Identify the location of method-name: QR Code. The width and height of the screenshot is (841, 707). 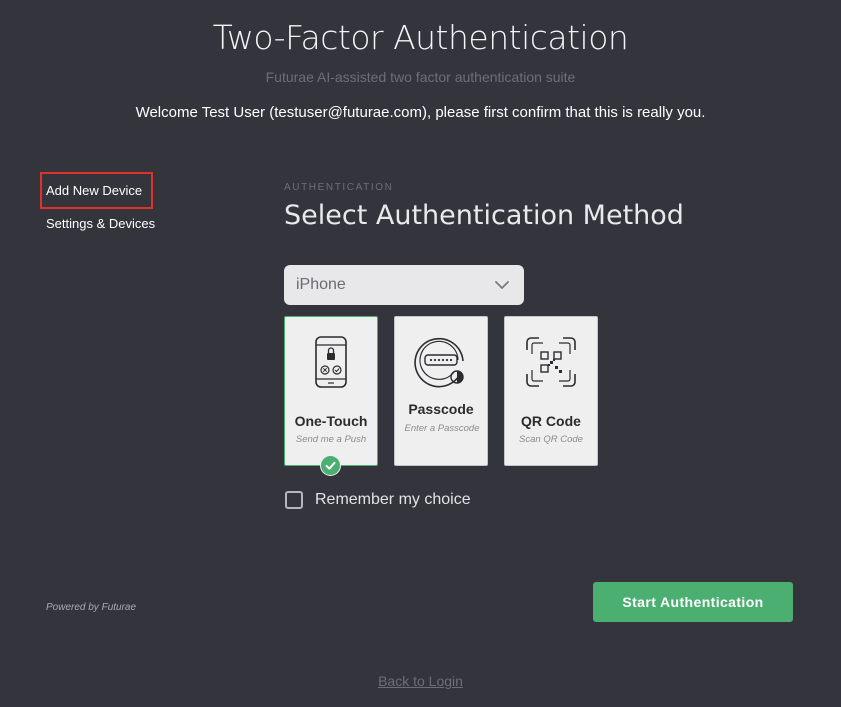
(551, 421).